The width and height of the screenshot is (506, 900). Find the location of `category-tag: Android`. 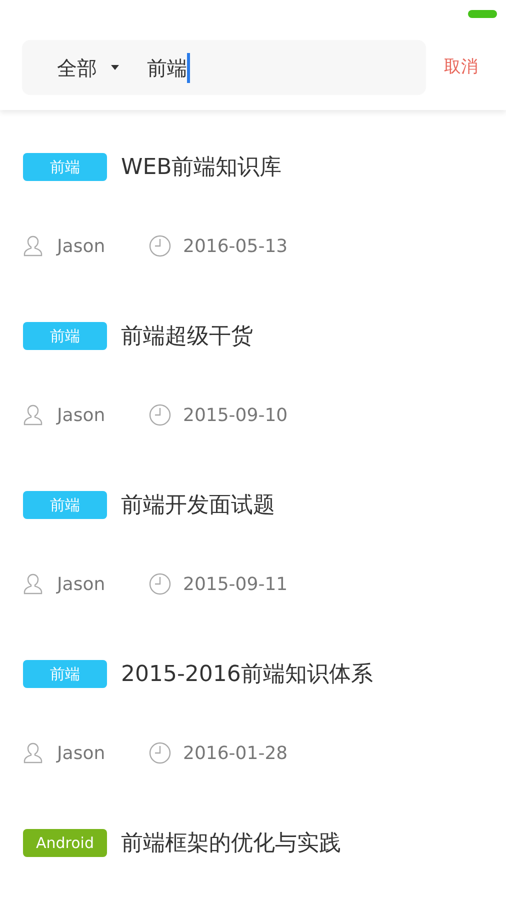

category-tag: Android is located at coordinates (65, 843).